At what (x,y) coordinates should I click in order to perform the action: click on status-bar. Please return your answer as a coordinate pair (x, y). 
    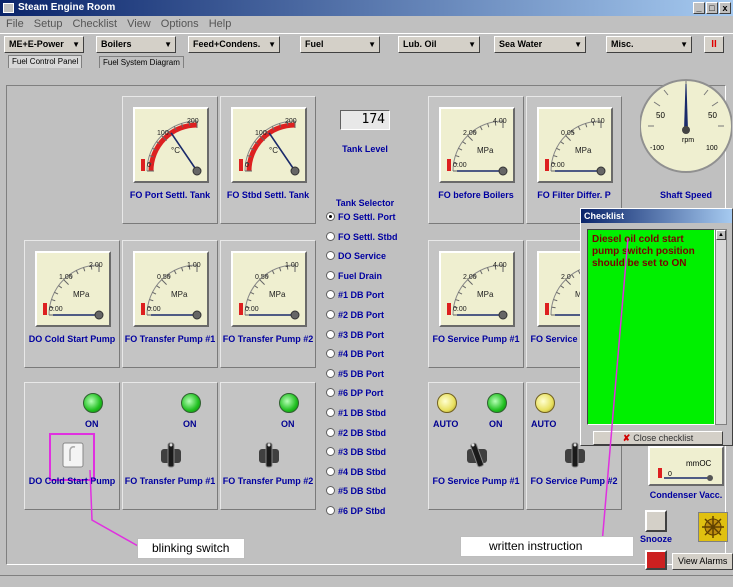
    Looking at the image, I should click on (366, 581).